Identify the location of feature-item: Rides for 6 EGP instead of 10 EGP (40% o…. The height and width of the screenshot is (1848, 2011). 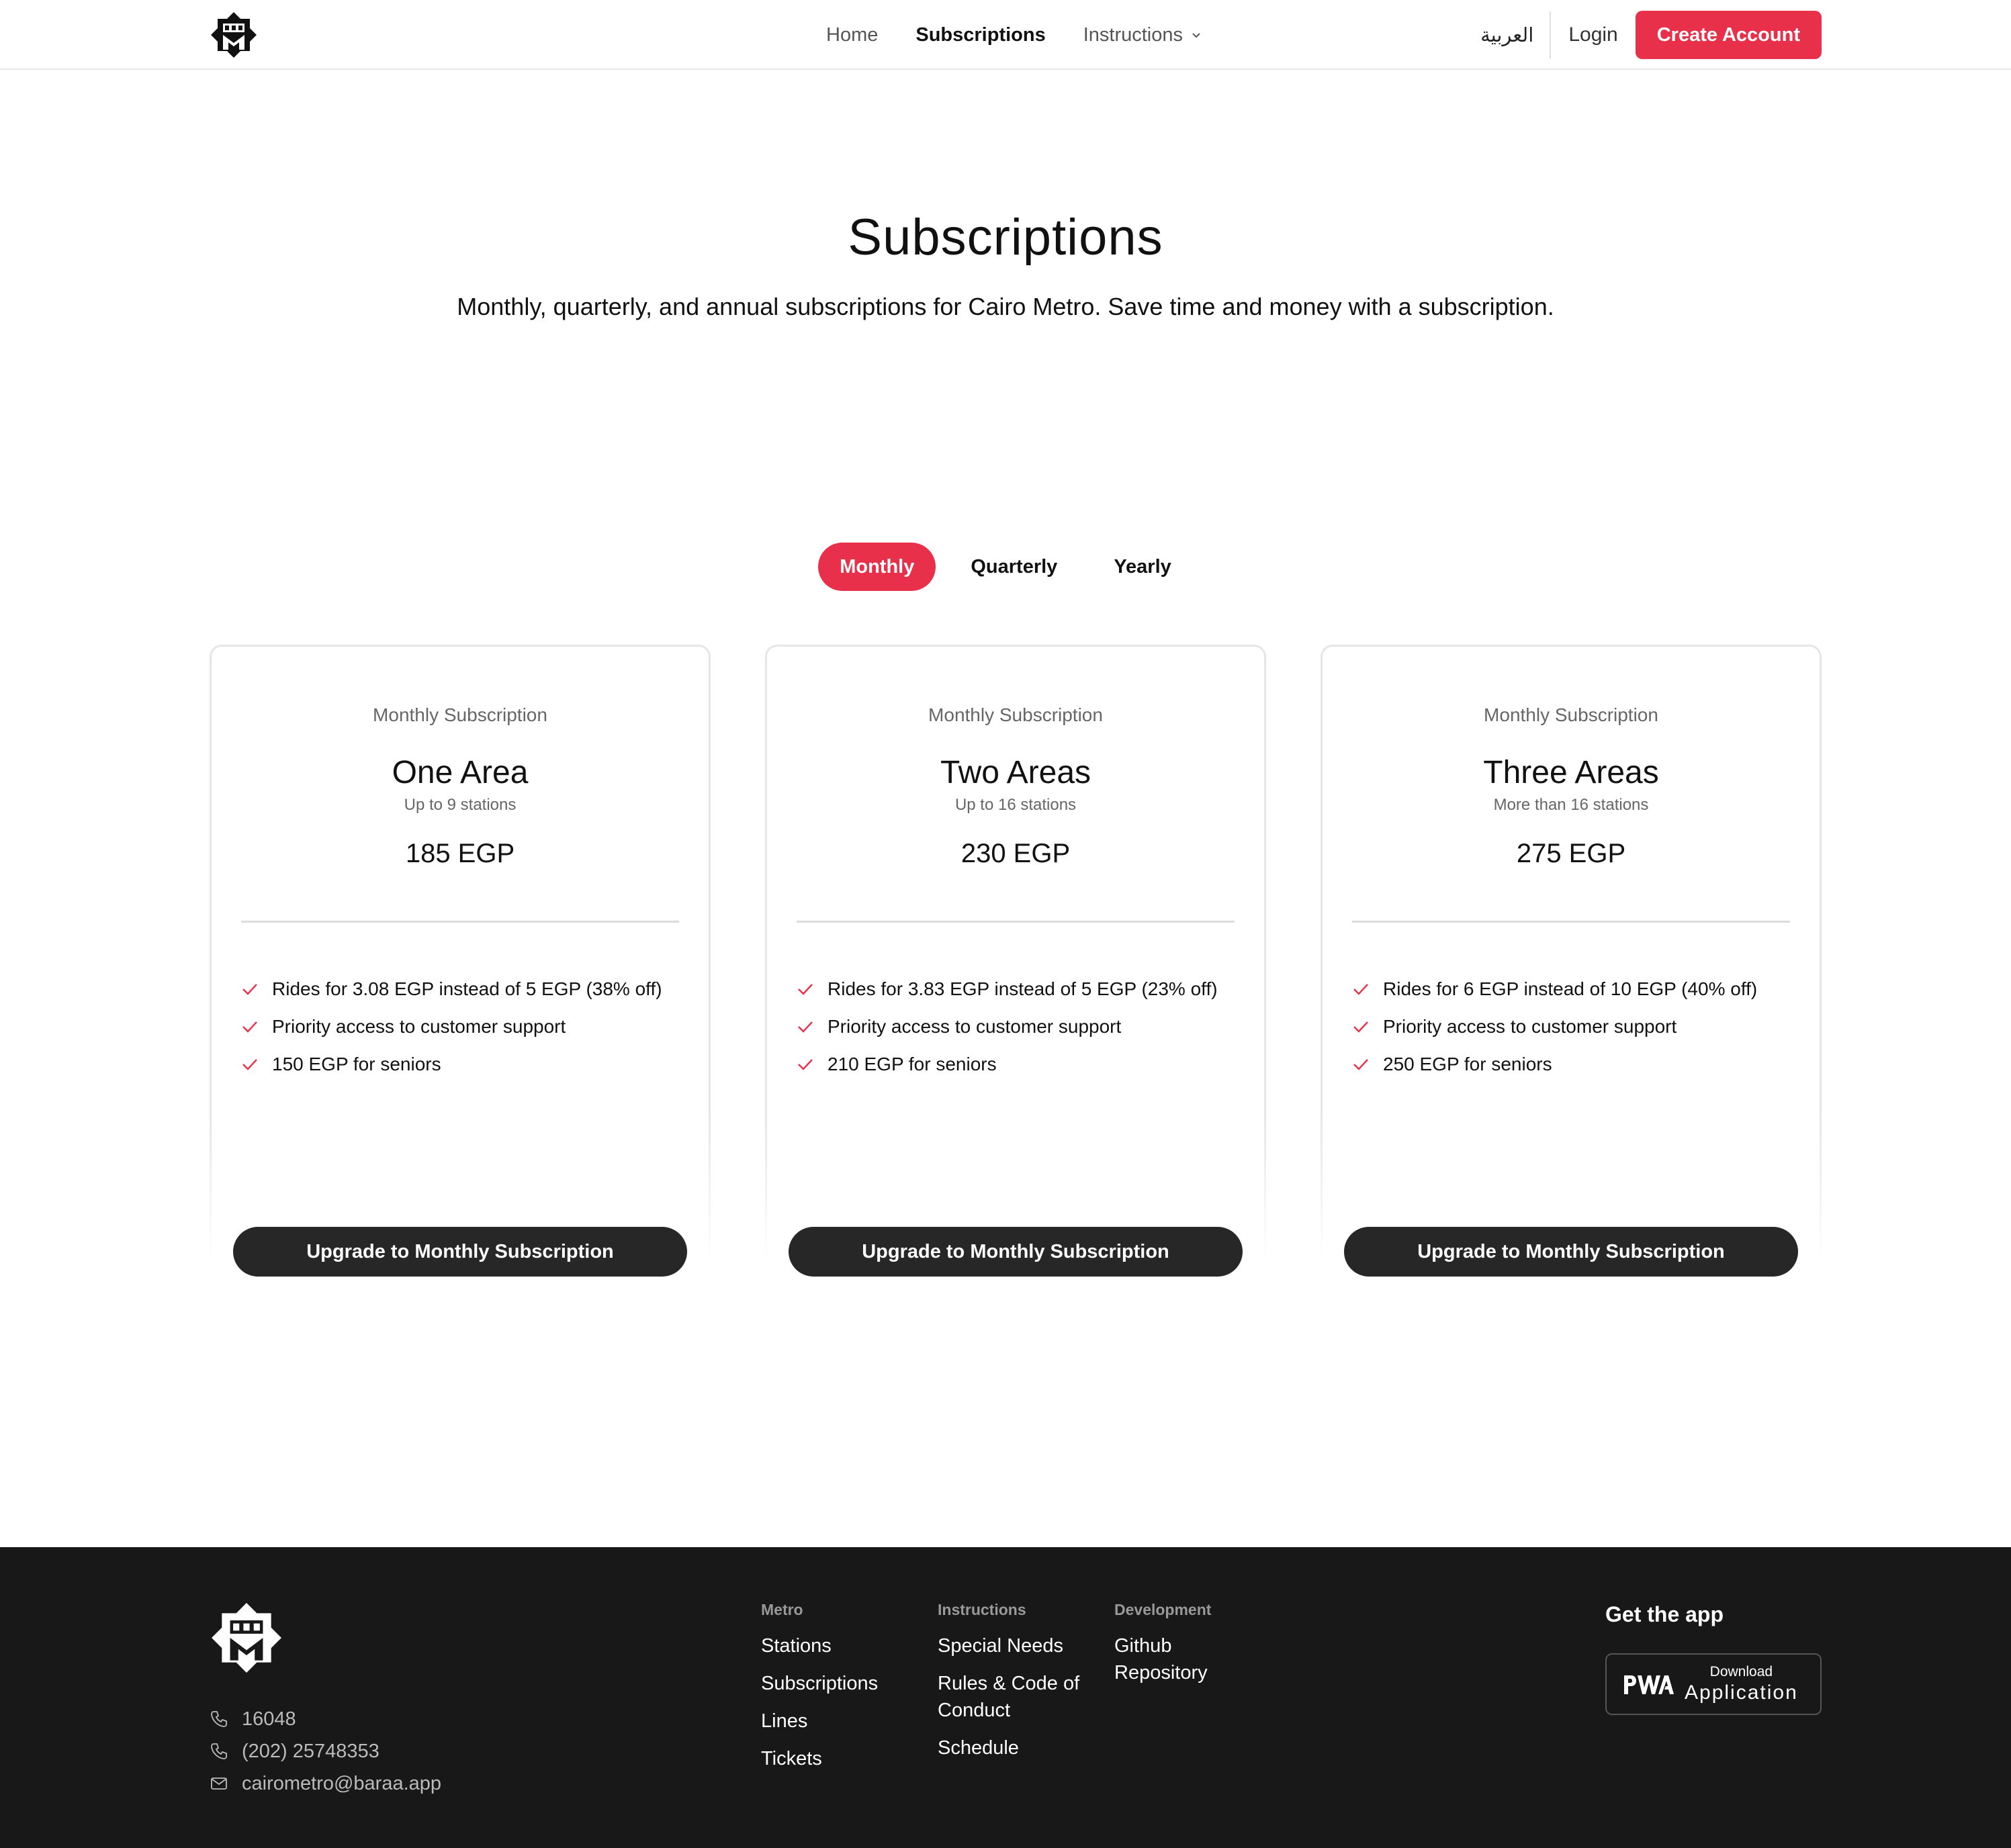
(1579, 989).